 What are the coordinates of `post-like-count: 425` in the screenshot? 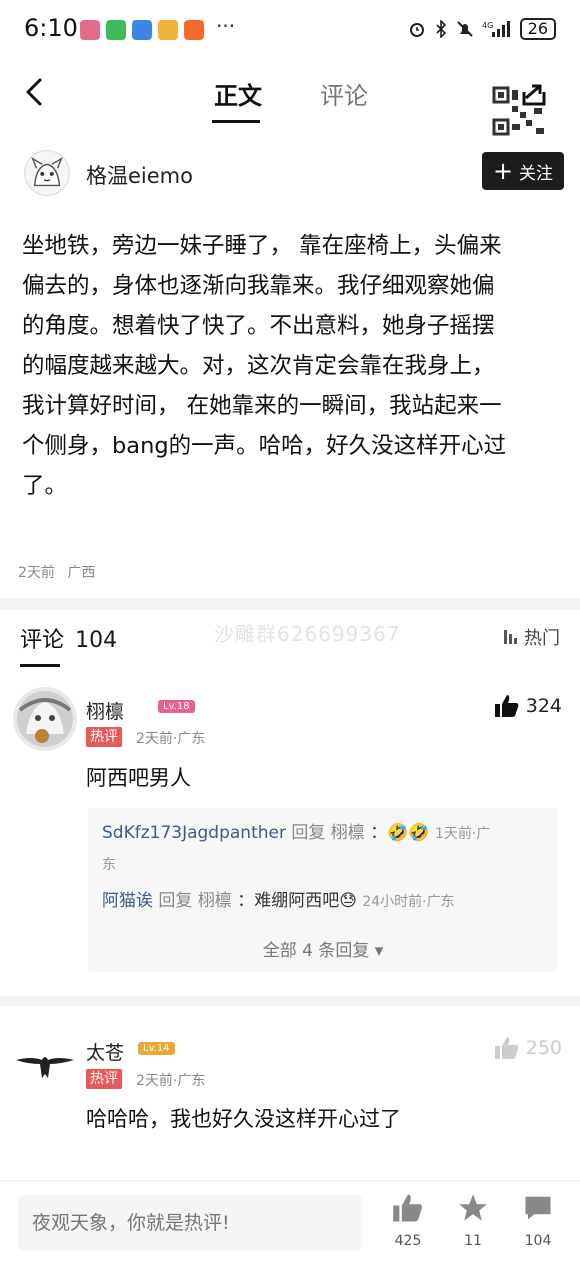 It's located at (408, 1241).